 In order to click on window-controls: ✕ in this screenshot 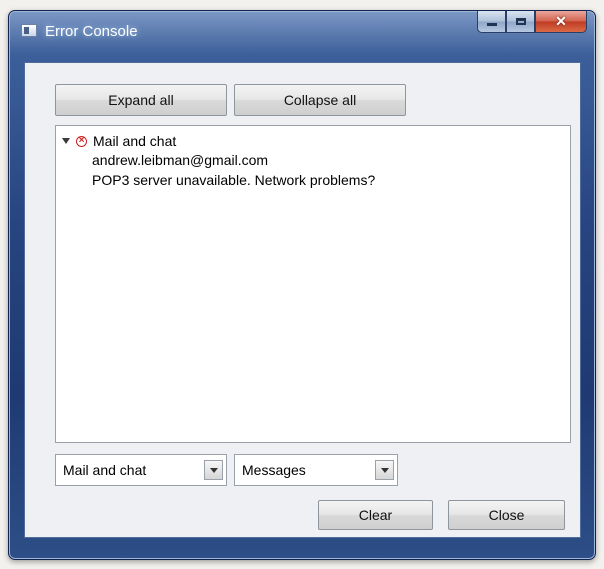, I will do `click(532, 22)`.